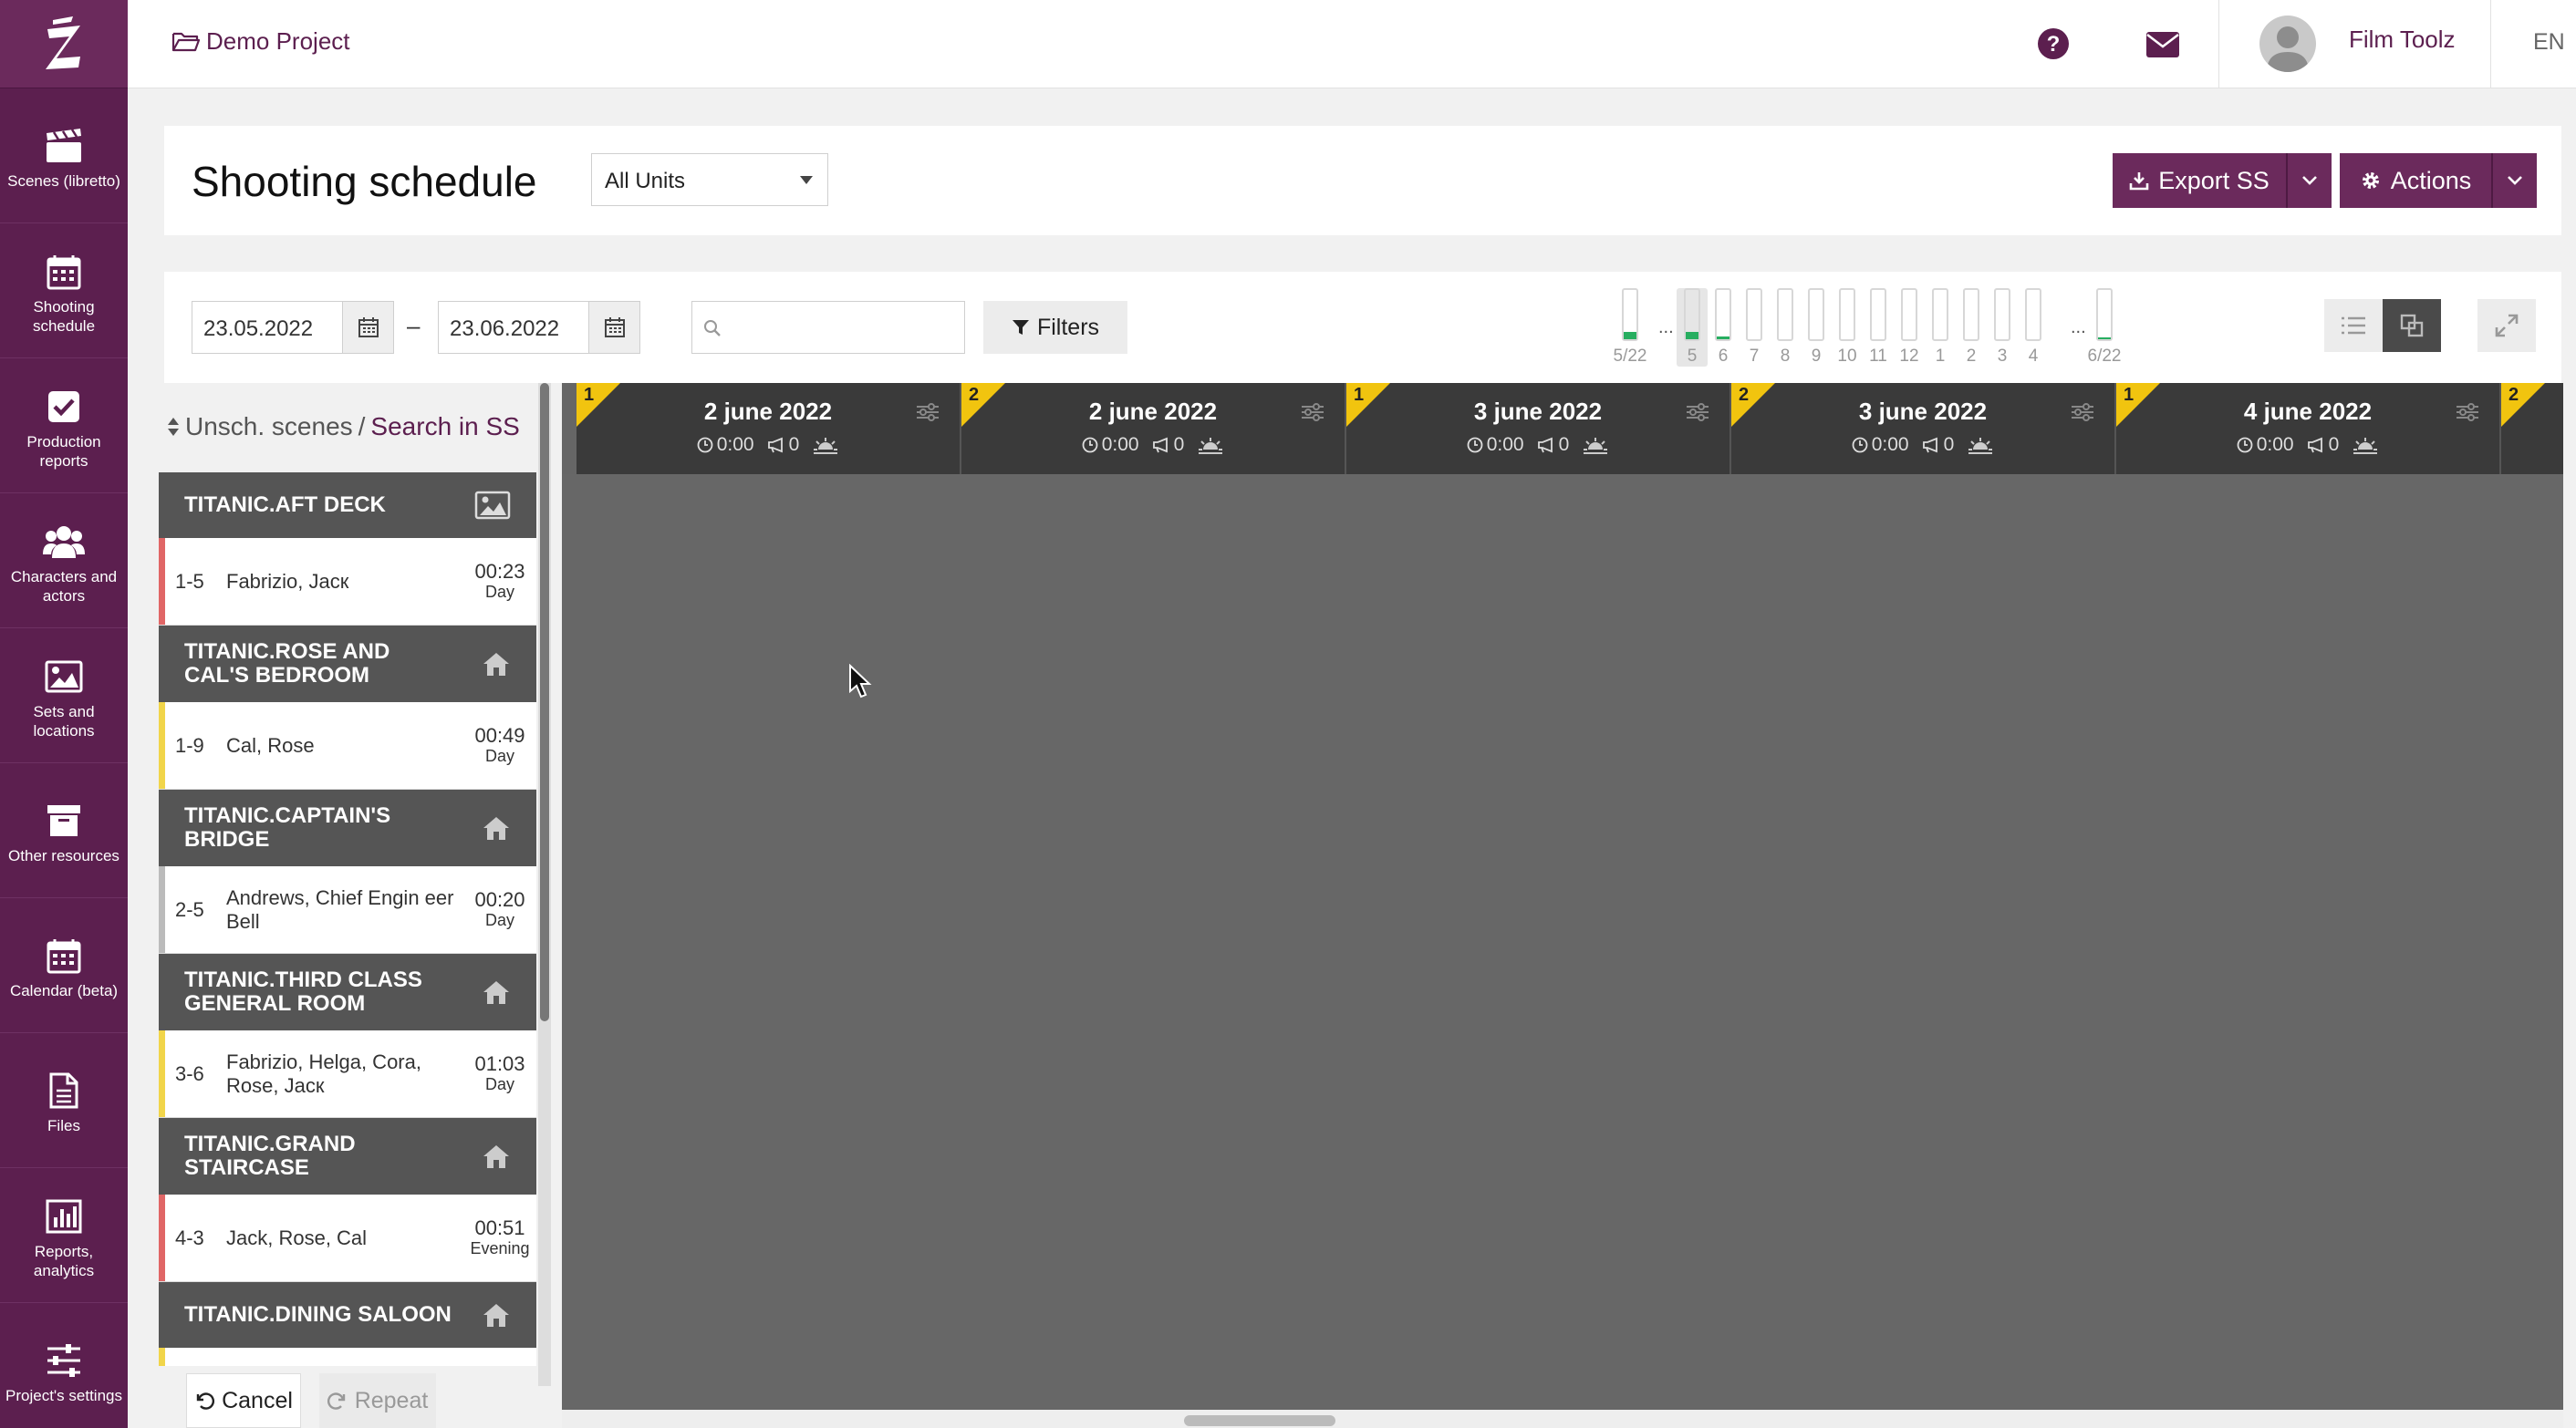  I want to click on shooting-day-header: 12 june 2022 0:00 0, so click(768, 429).